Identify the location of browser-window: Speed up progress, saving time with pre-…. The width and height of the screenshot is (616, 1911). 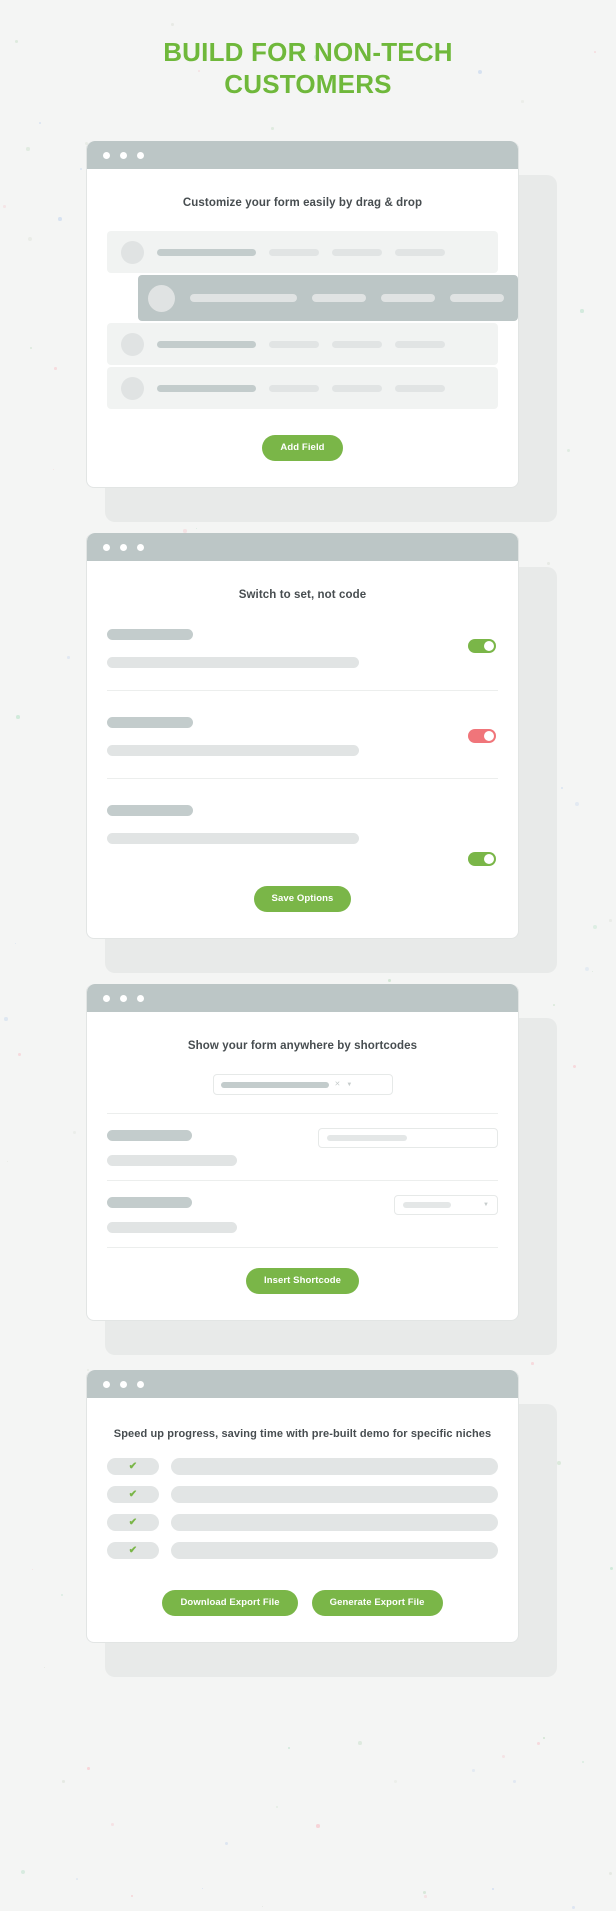
(302, 1507).